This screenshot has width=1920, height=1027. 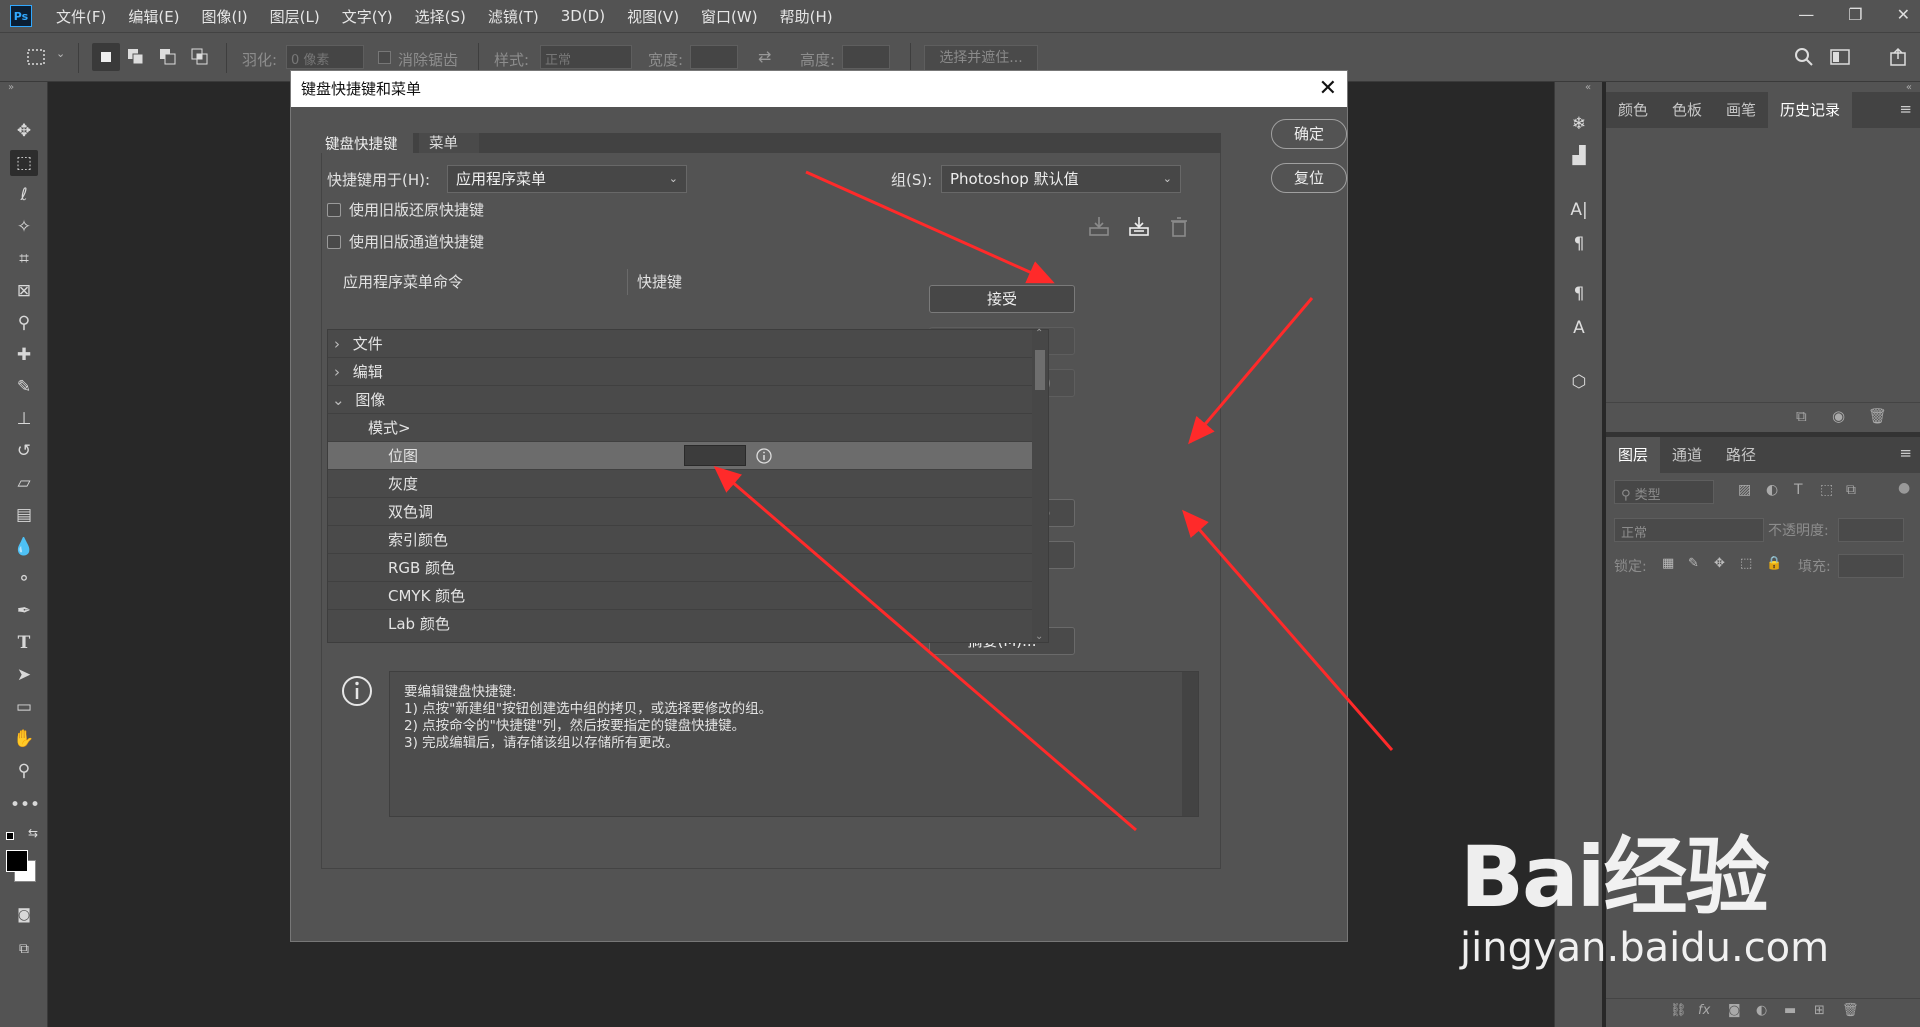 I want to click on help-scrollbar, so click(x=1190, y=744).